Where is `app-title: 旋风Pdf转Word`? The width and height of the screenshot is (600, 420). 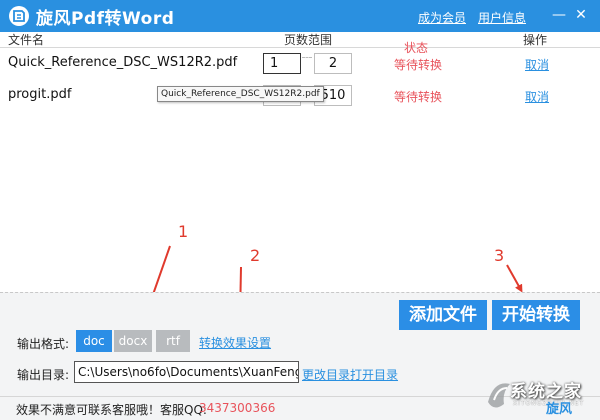 app-title: 旋风Pdf转Word is located at coordinates (105, 19).